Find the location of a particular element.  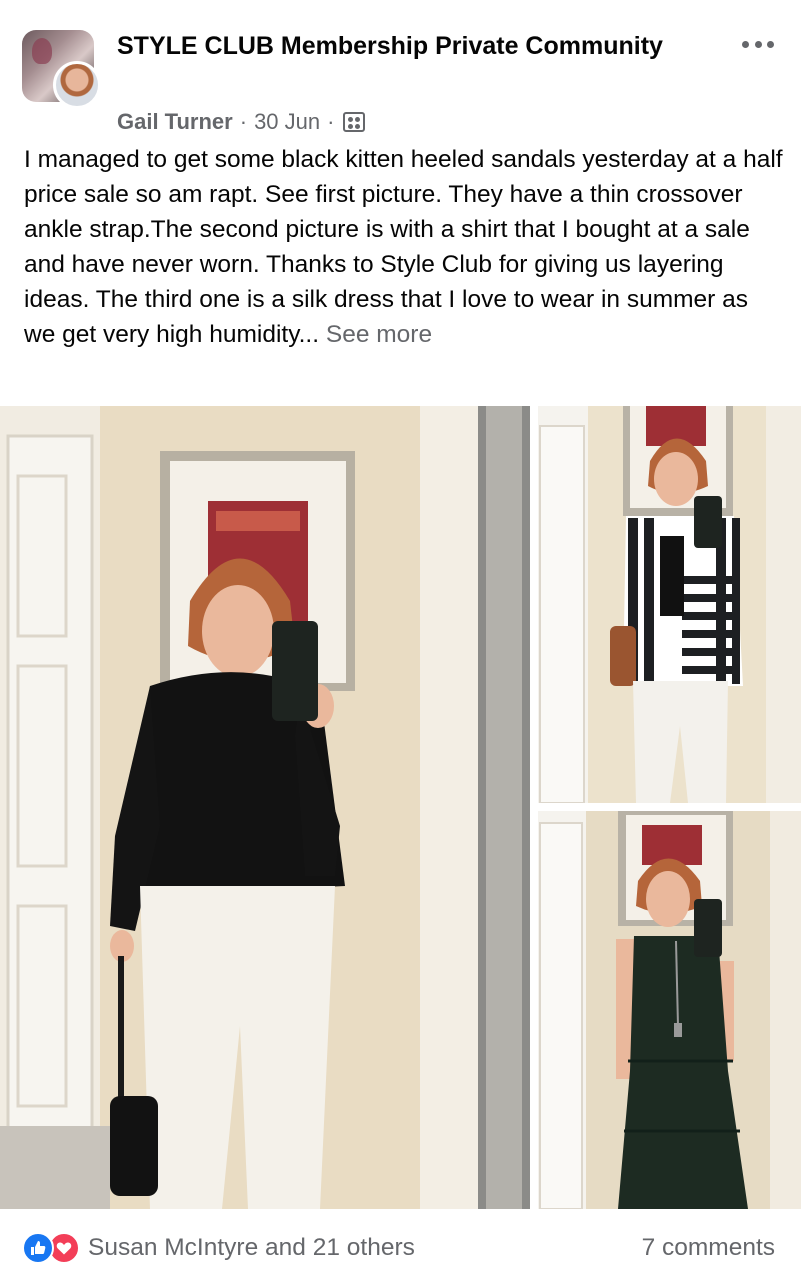

see-more-link: See more is located at coordinates (379, 334).